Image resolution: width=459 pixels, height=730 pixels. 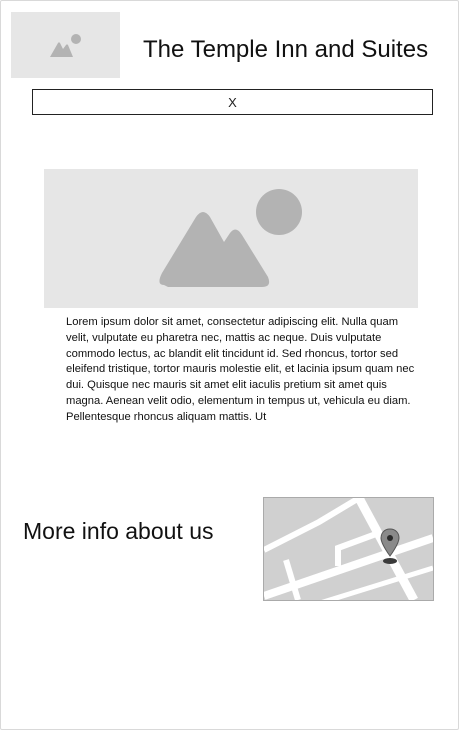 I want to click on map-graphic, so click(x=348, y=549).